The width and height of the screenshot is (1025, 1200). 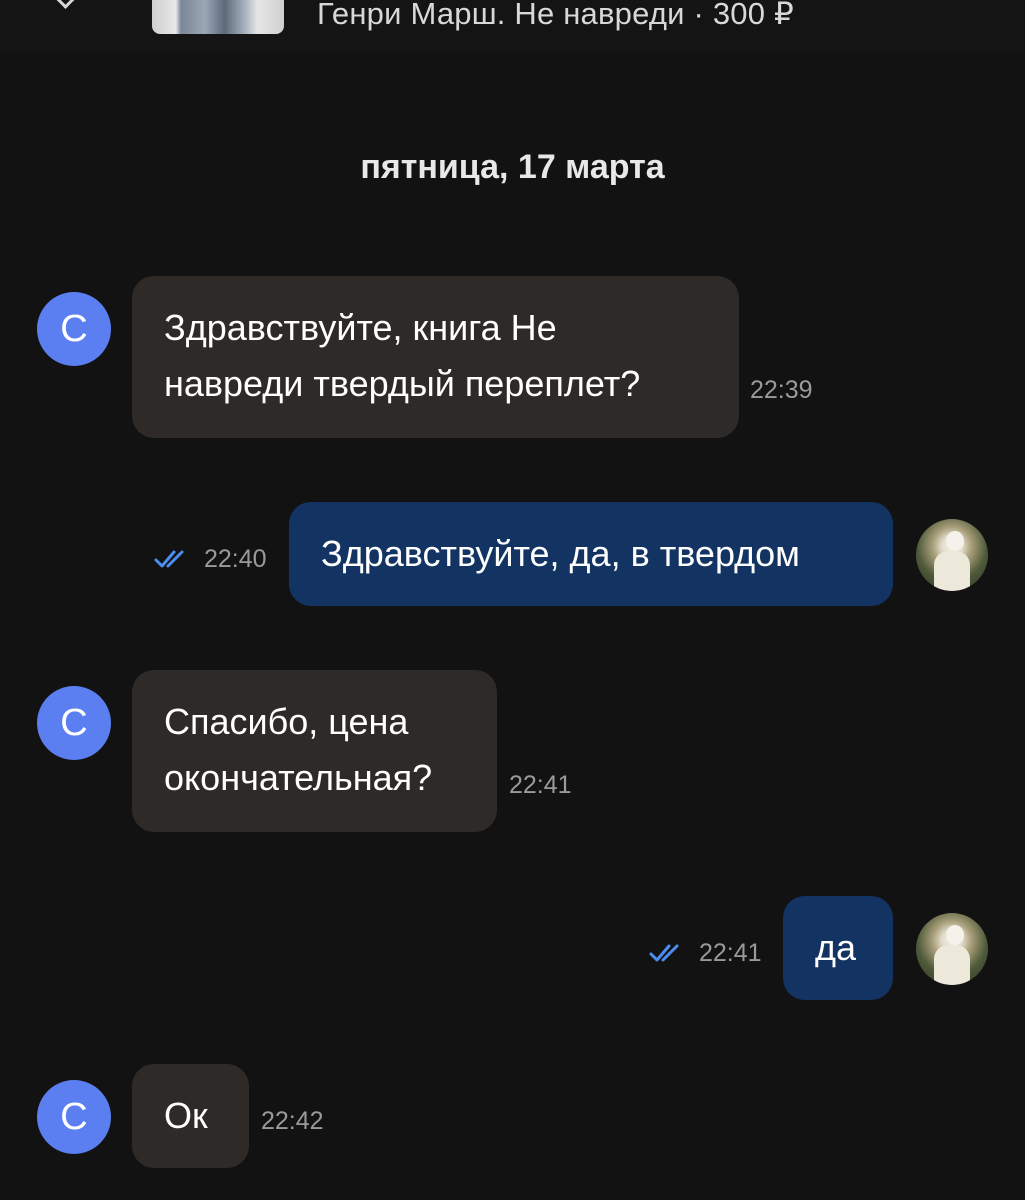 What do you see at coordinates (235, 559) in the screenshot?
I see `message-time: 22:40` at bounding box center [235, 559].